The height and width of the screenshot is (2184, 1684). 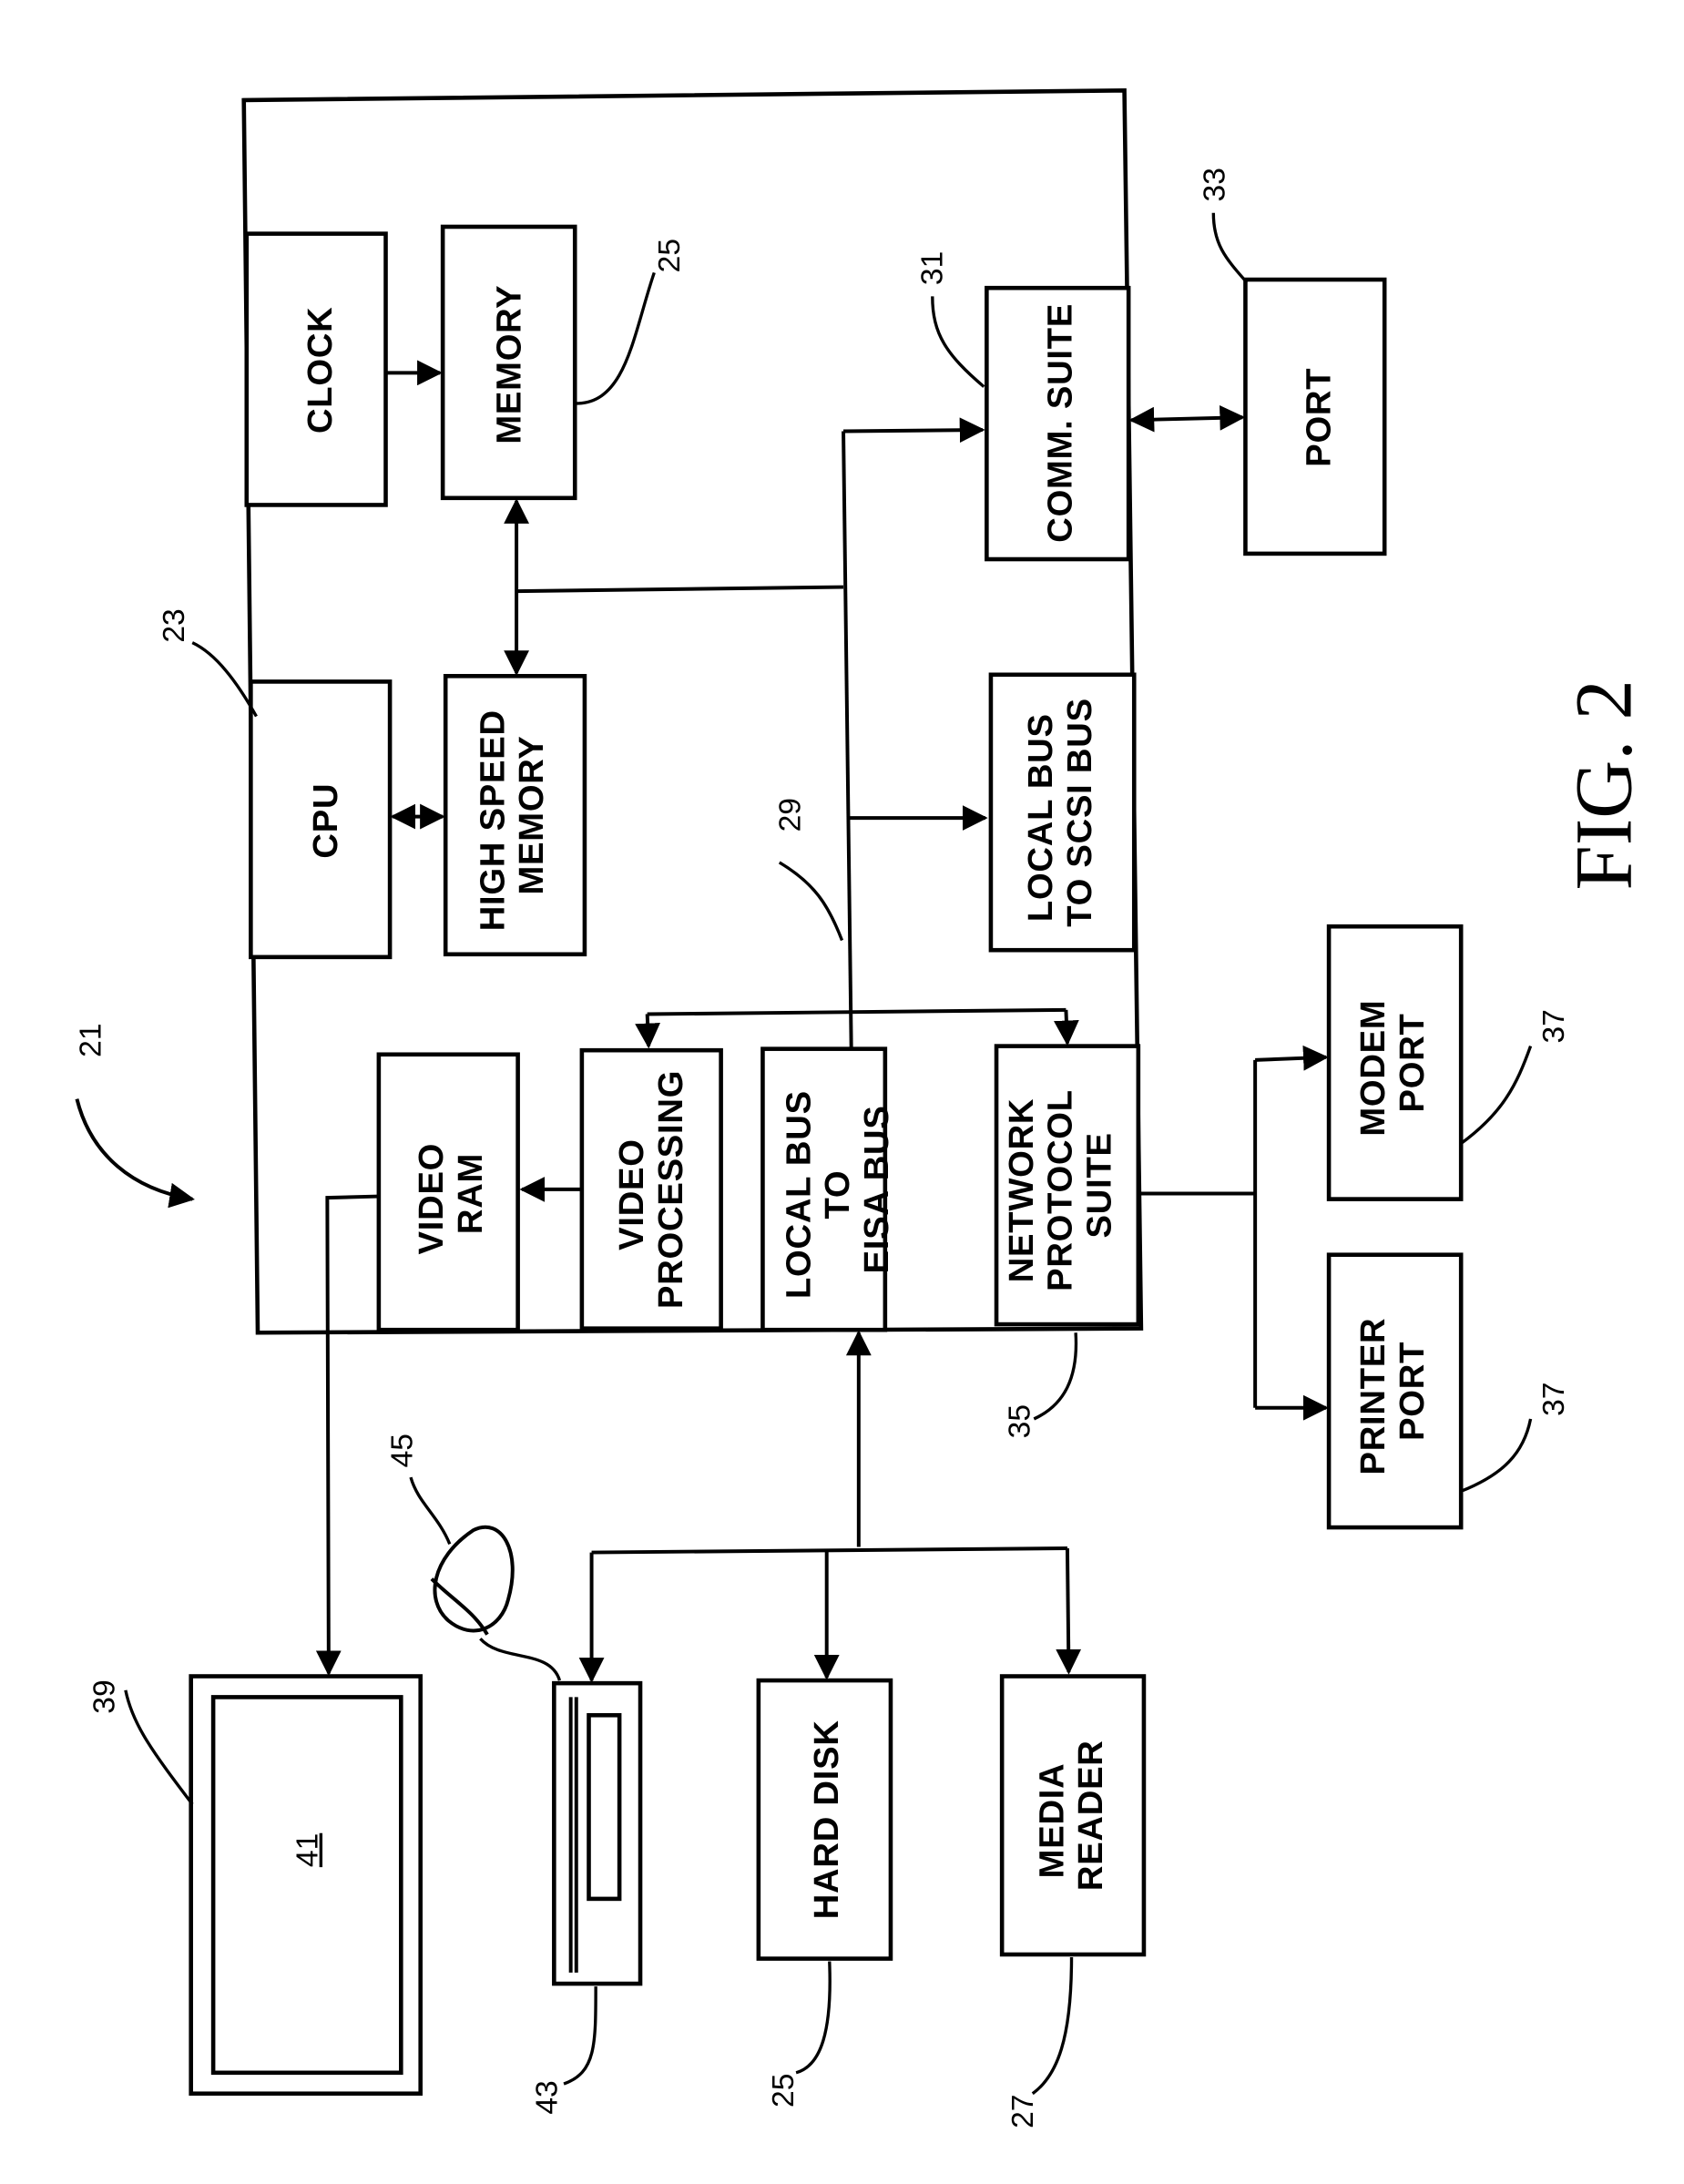 I want to click on port-ref: 33, so click(x=1215, y=185).